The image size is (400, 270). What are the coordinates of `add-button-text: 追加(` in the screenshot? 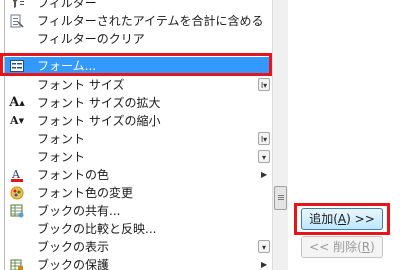 It's located at (323, 219).